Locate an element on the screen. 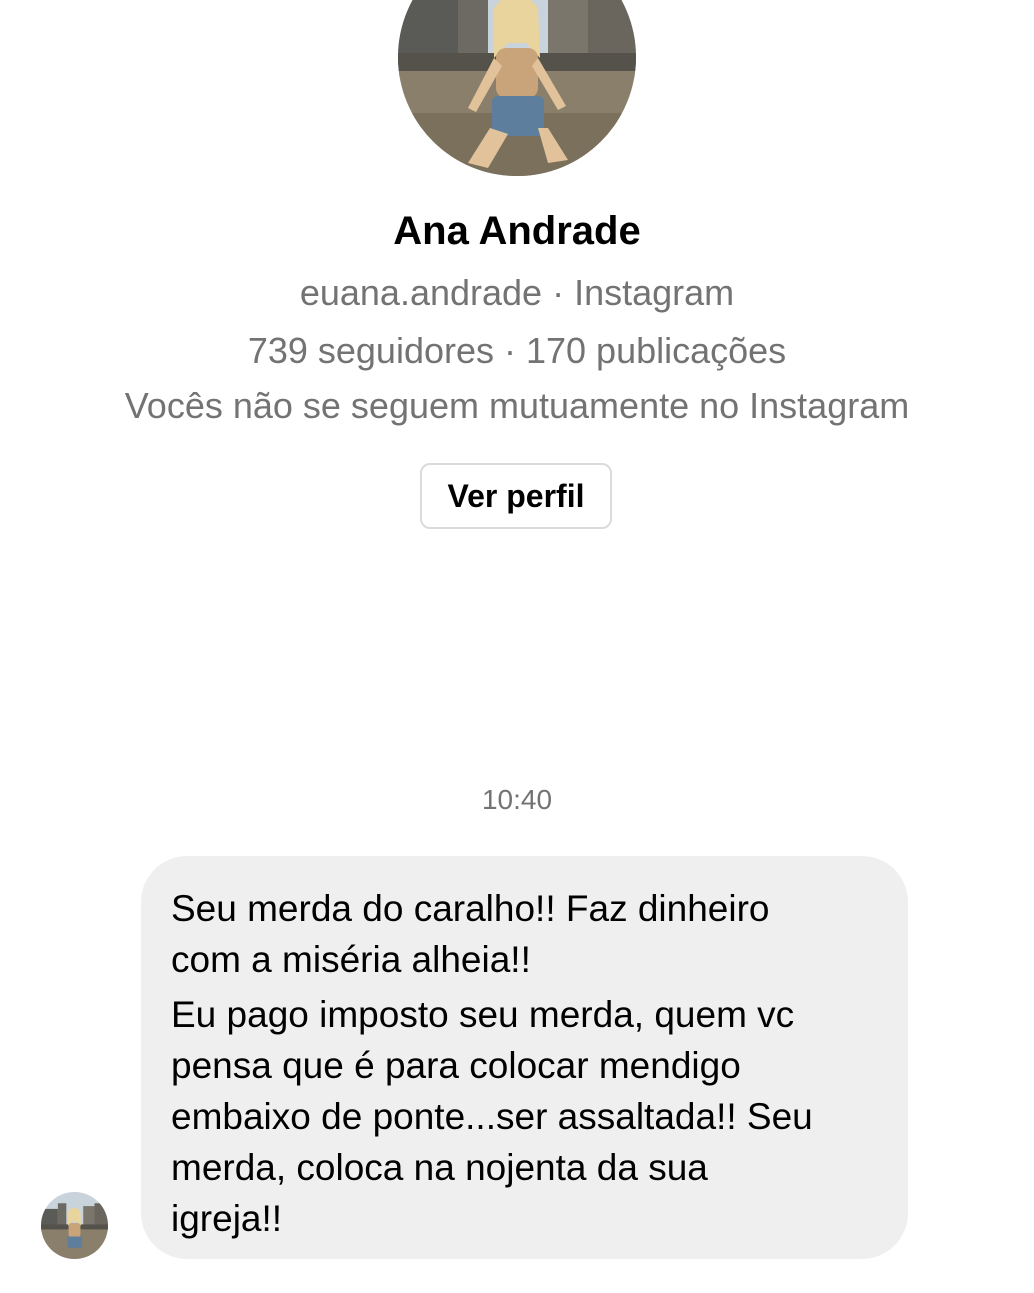 This screenshot has height=1293, width=1034. profile-name: Ana Andrade is located at coordinates (517, 231).